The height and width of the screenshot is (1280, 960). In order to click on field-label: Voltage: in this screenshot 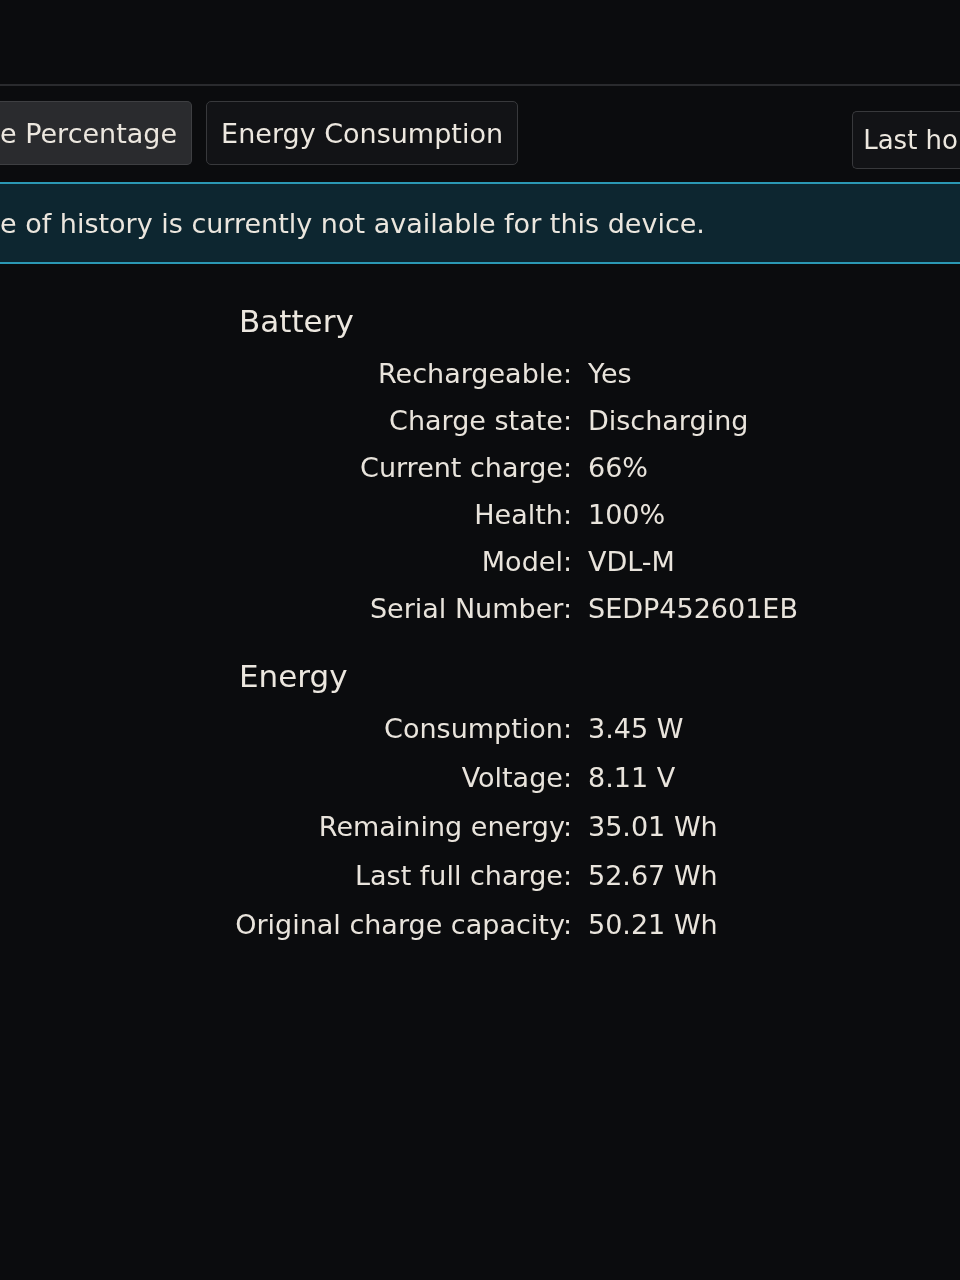, I will do `click(516, 778)`.